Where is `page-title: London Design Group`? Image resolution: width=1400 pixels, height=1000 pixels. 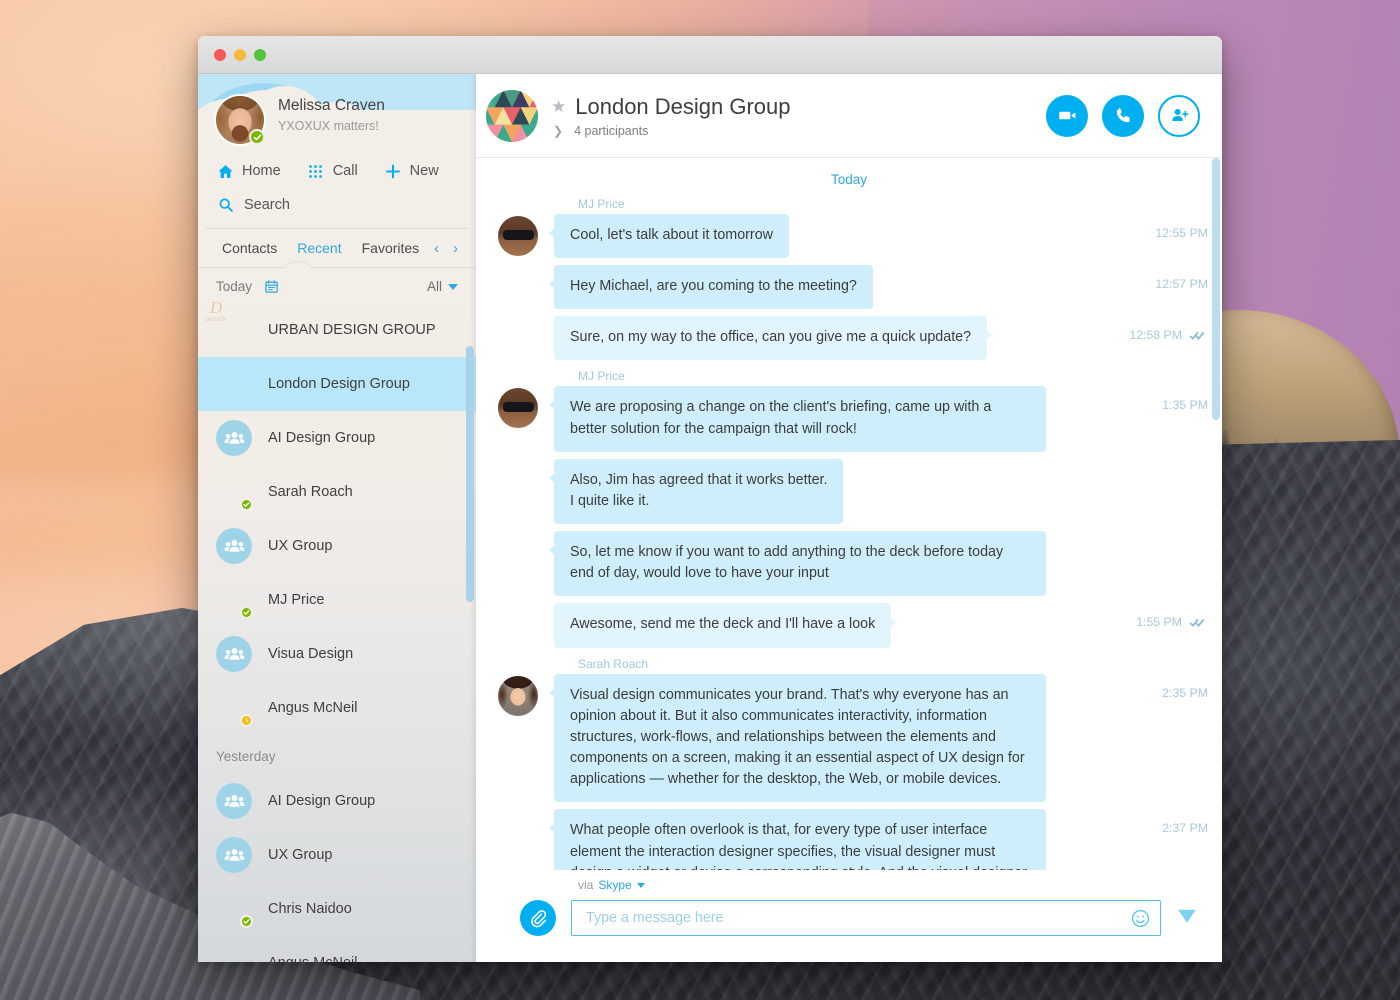 page-title: London Design Group is located at coordinates (683, 106).